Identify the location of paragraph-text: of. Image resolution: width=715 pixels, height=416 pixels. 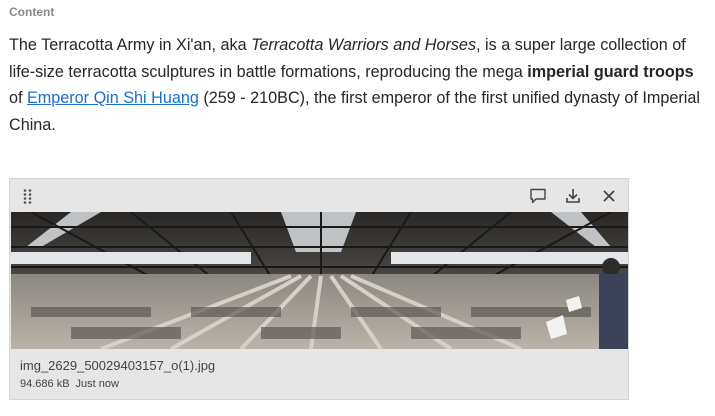
(18, 98).